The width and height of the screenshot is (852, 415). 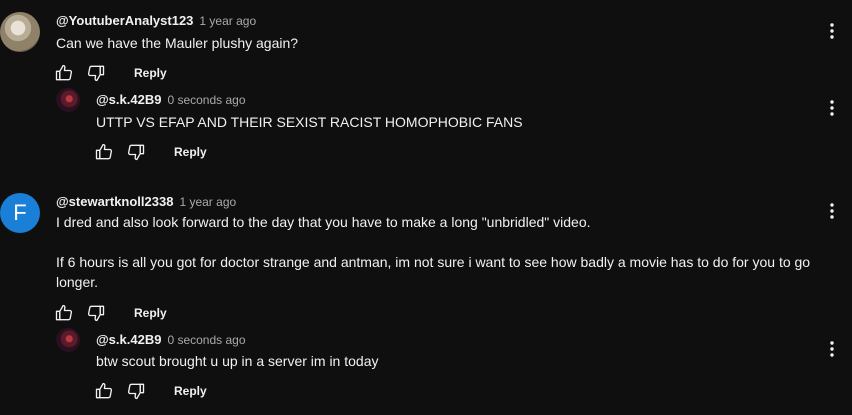 What do you see at coordinates (426, 43) in the screenshot?
I see `comment-text: Can we have the Mauler plushy again?` at bounding box center [426, 43].